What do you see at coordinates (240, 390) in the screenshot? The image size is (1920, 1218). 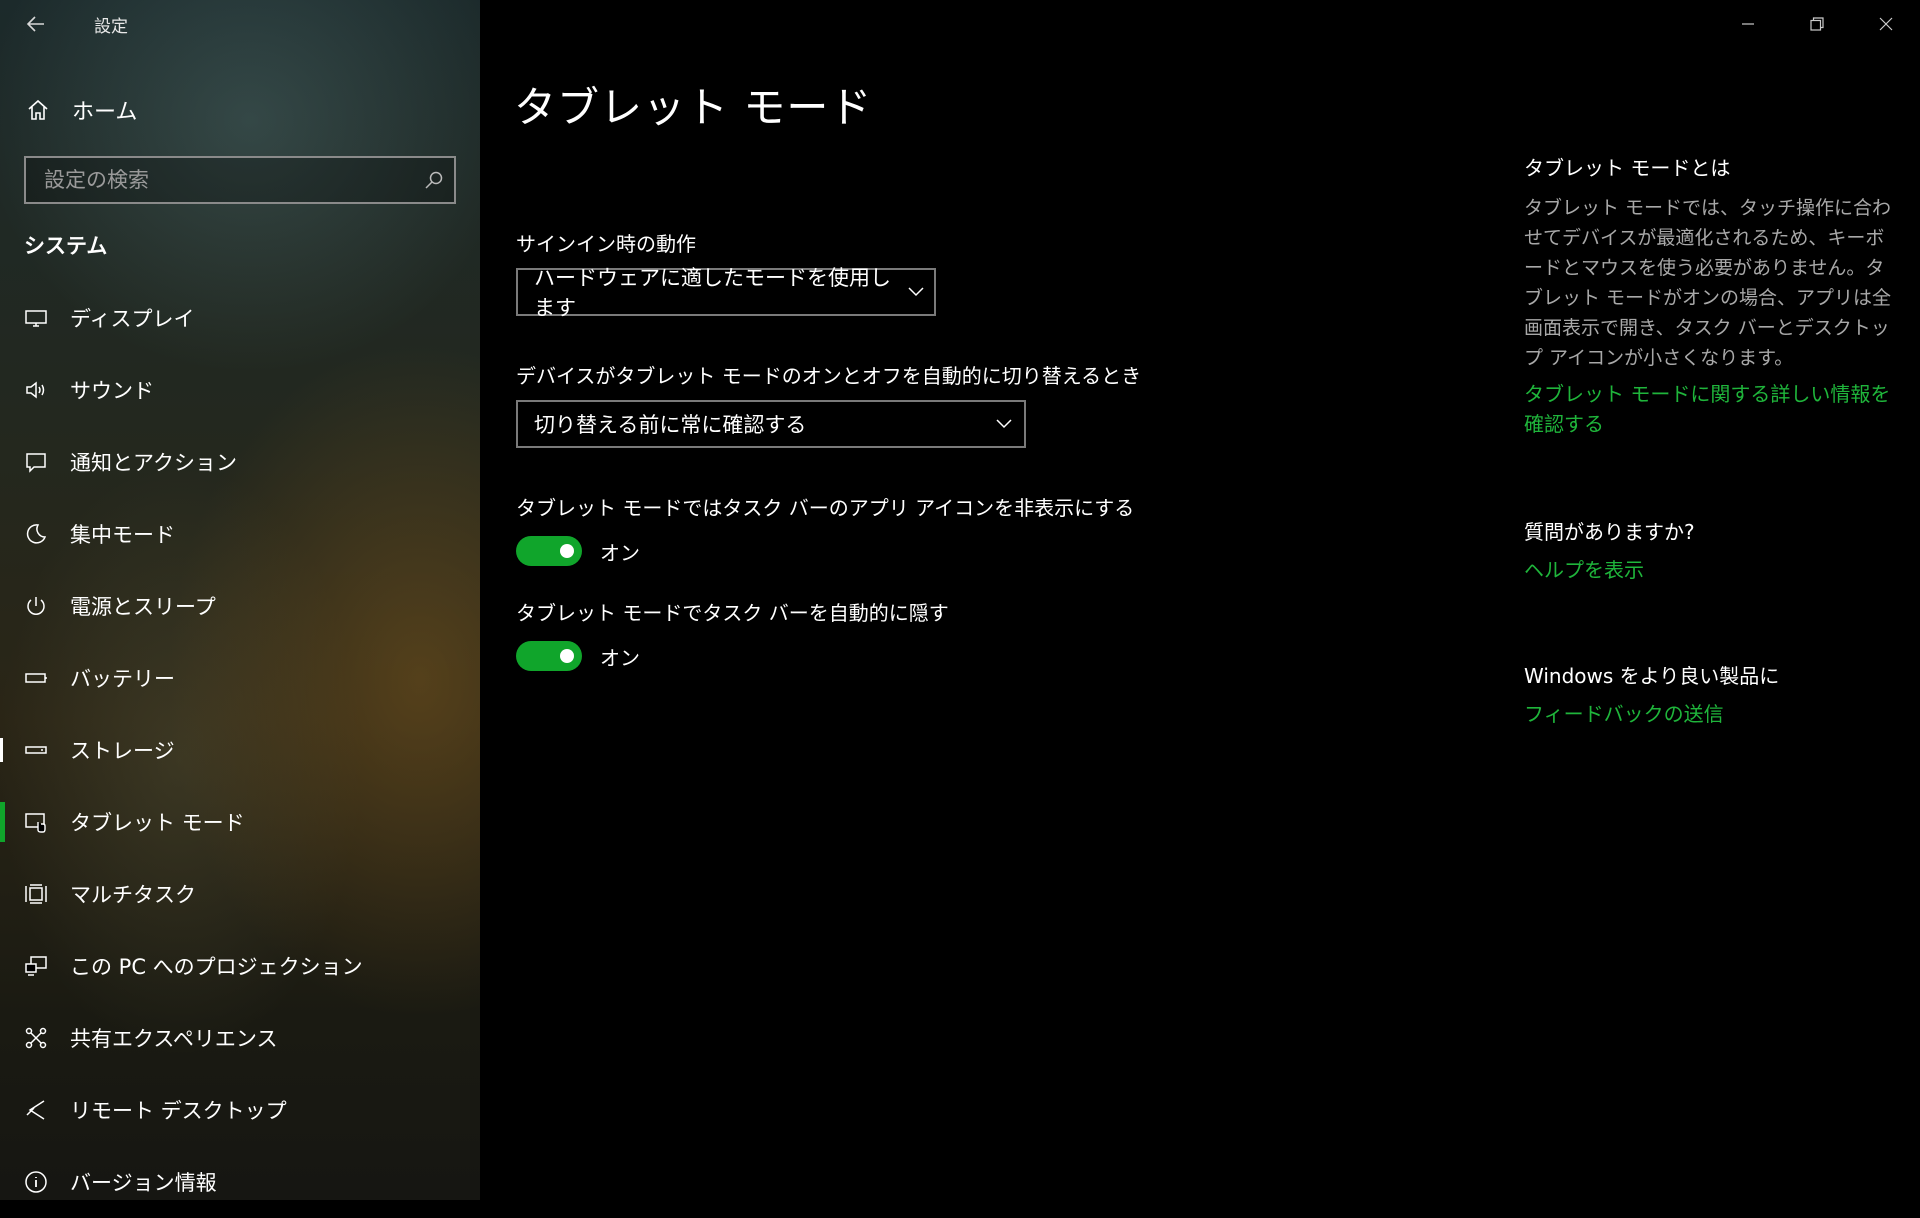 I see `sidebar-item-sound: サウンド` at bounding box center [240, 390].